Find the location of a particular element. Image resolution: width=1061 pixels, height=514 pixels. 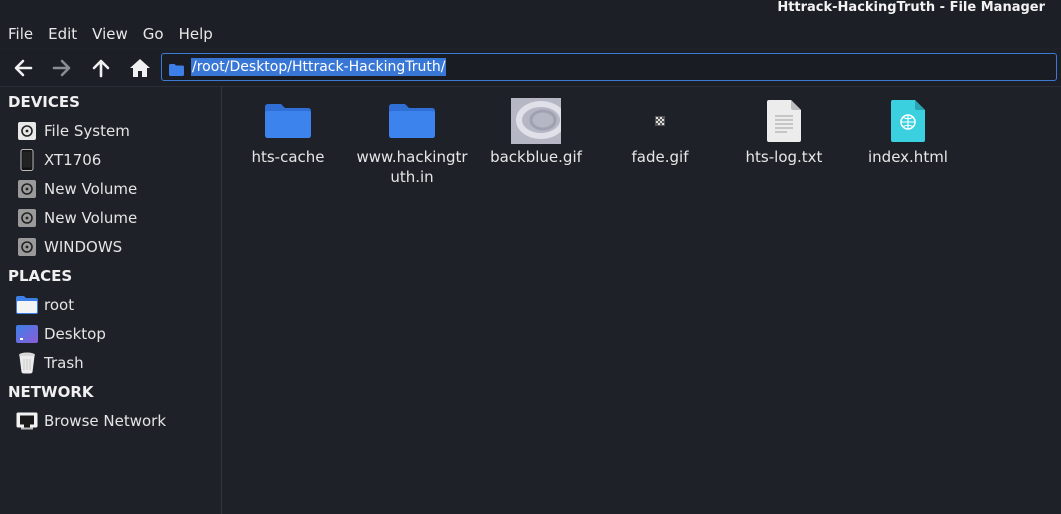

window-title: Httrack-HackingTruth - File Manager is located at coordinates (911, 7).